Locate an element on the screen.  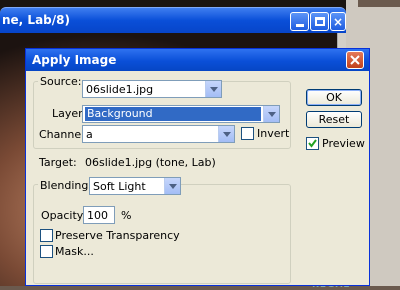
dialog-title: Apply Image is located at coordinates (74, 60).